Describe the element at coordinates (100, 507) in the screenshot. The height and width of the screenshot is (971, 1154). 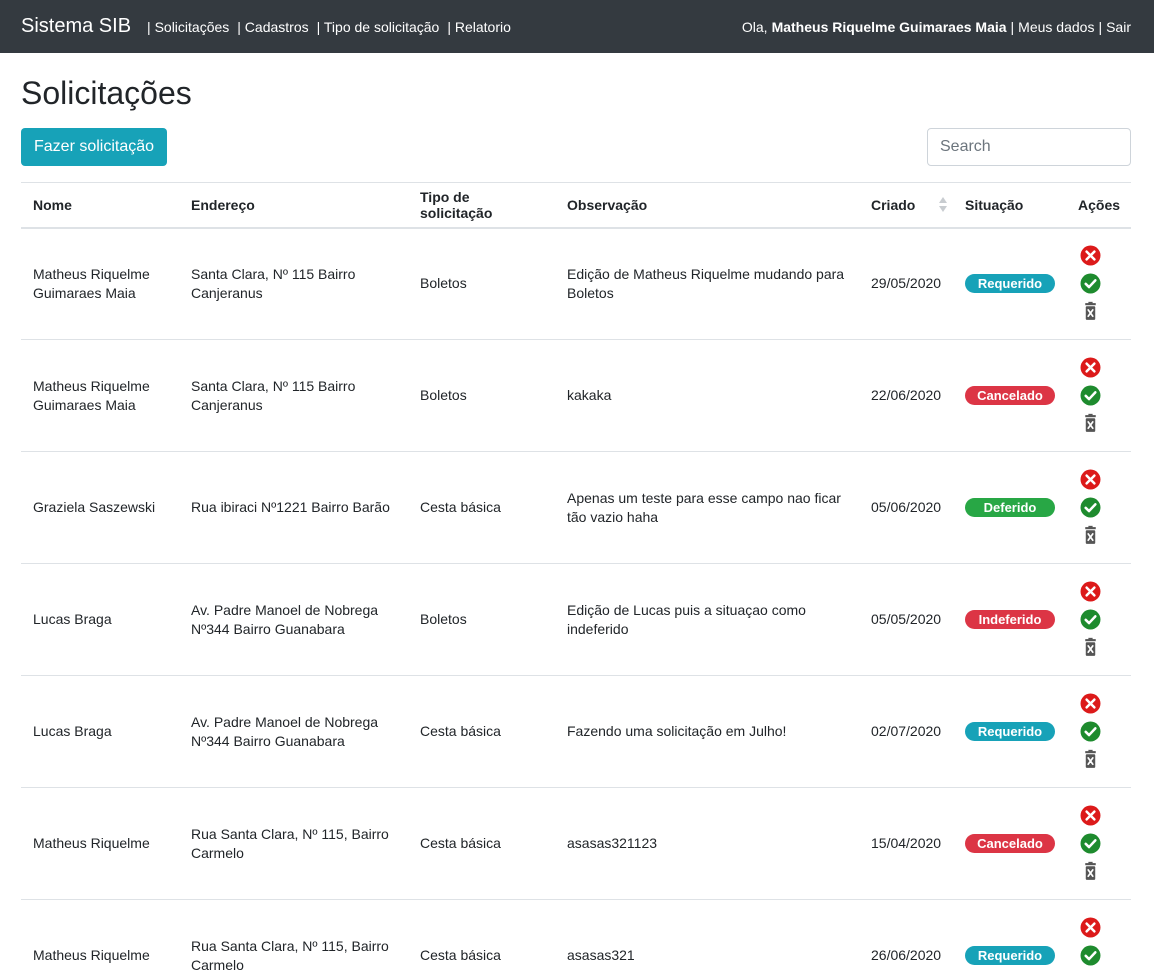
I see `cell-nome: Graziela Saszewski` at that location.